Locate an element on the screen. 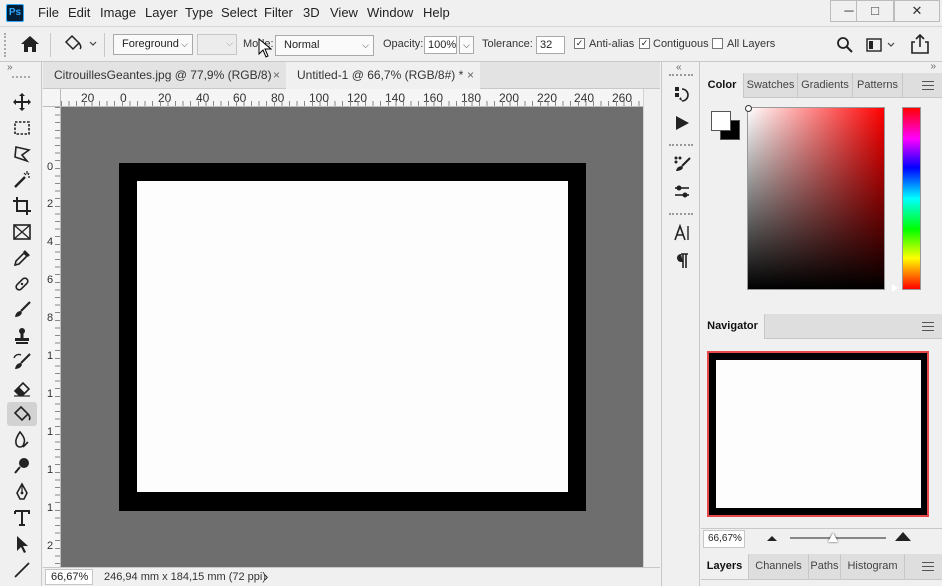  tab-patterns: Patterns is located at coordinates (878, 85).